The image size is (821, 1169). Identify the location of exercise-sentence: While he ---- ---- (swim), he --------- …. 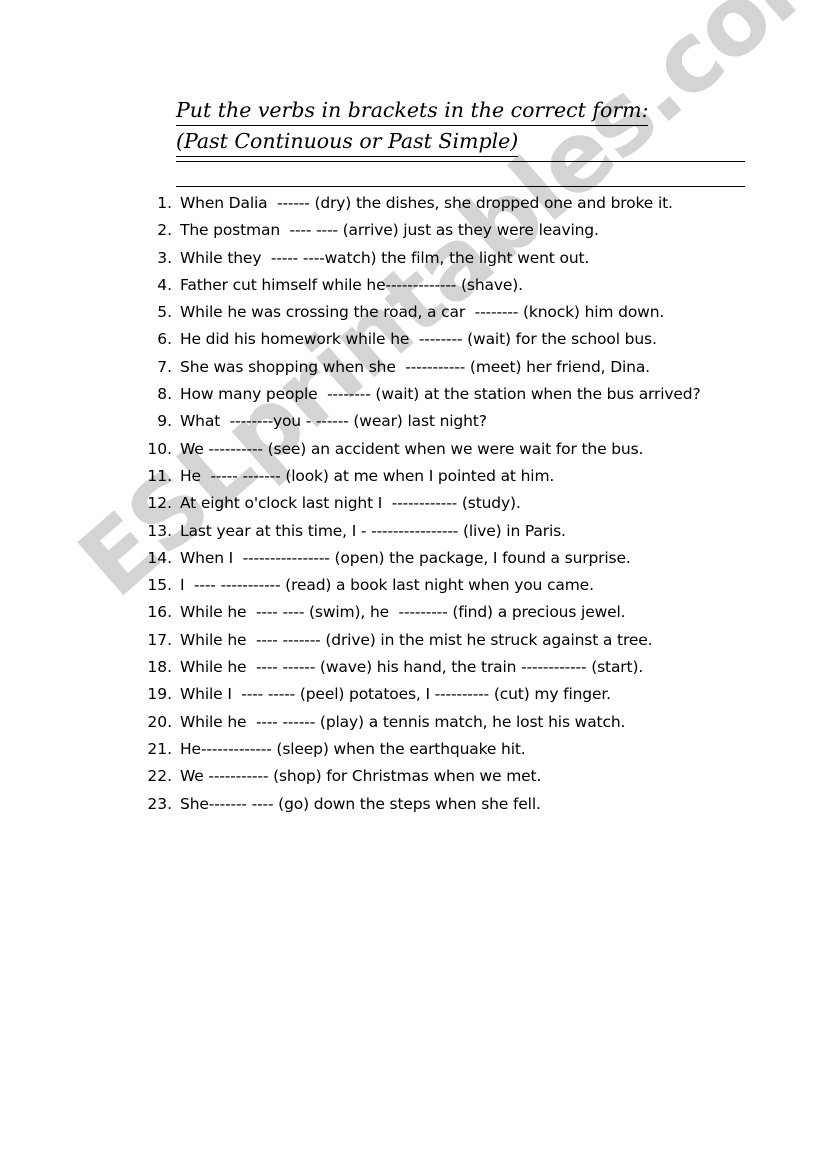
(403, 612).